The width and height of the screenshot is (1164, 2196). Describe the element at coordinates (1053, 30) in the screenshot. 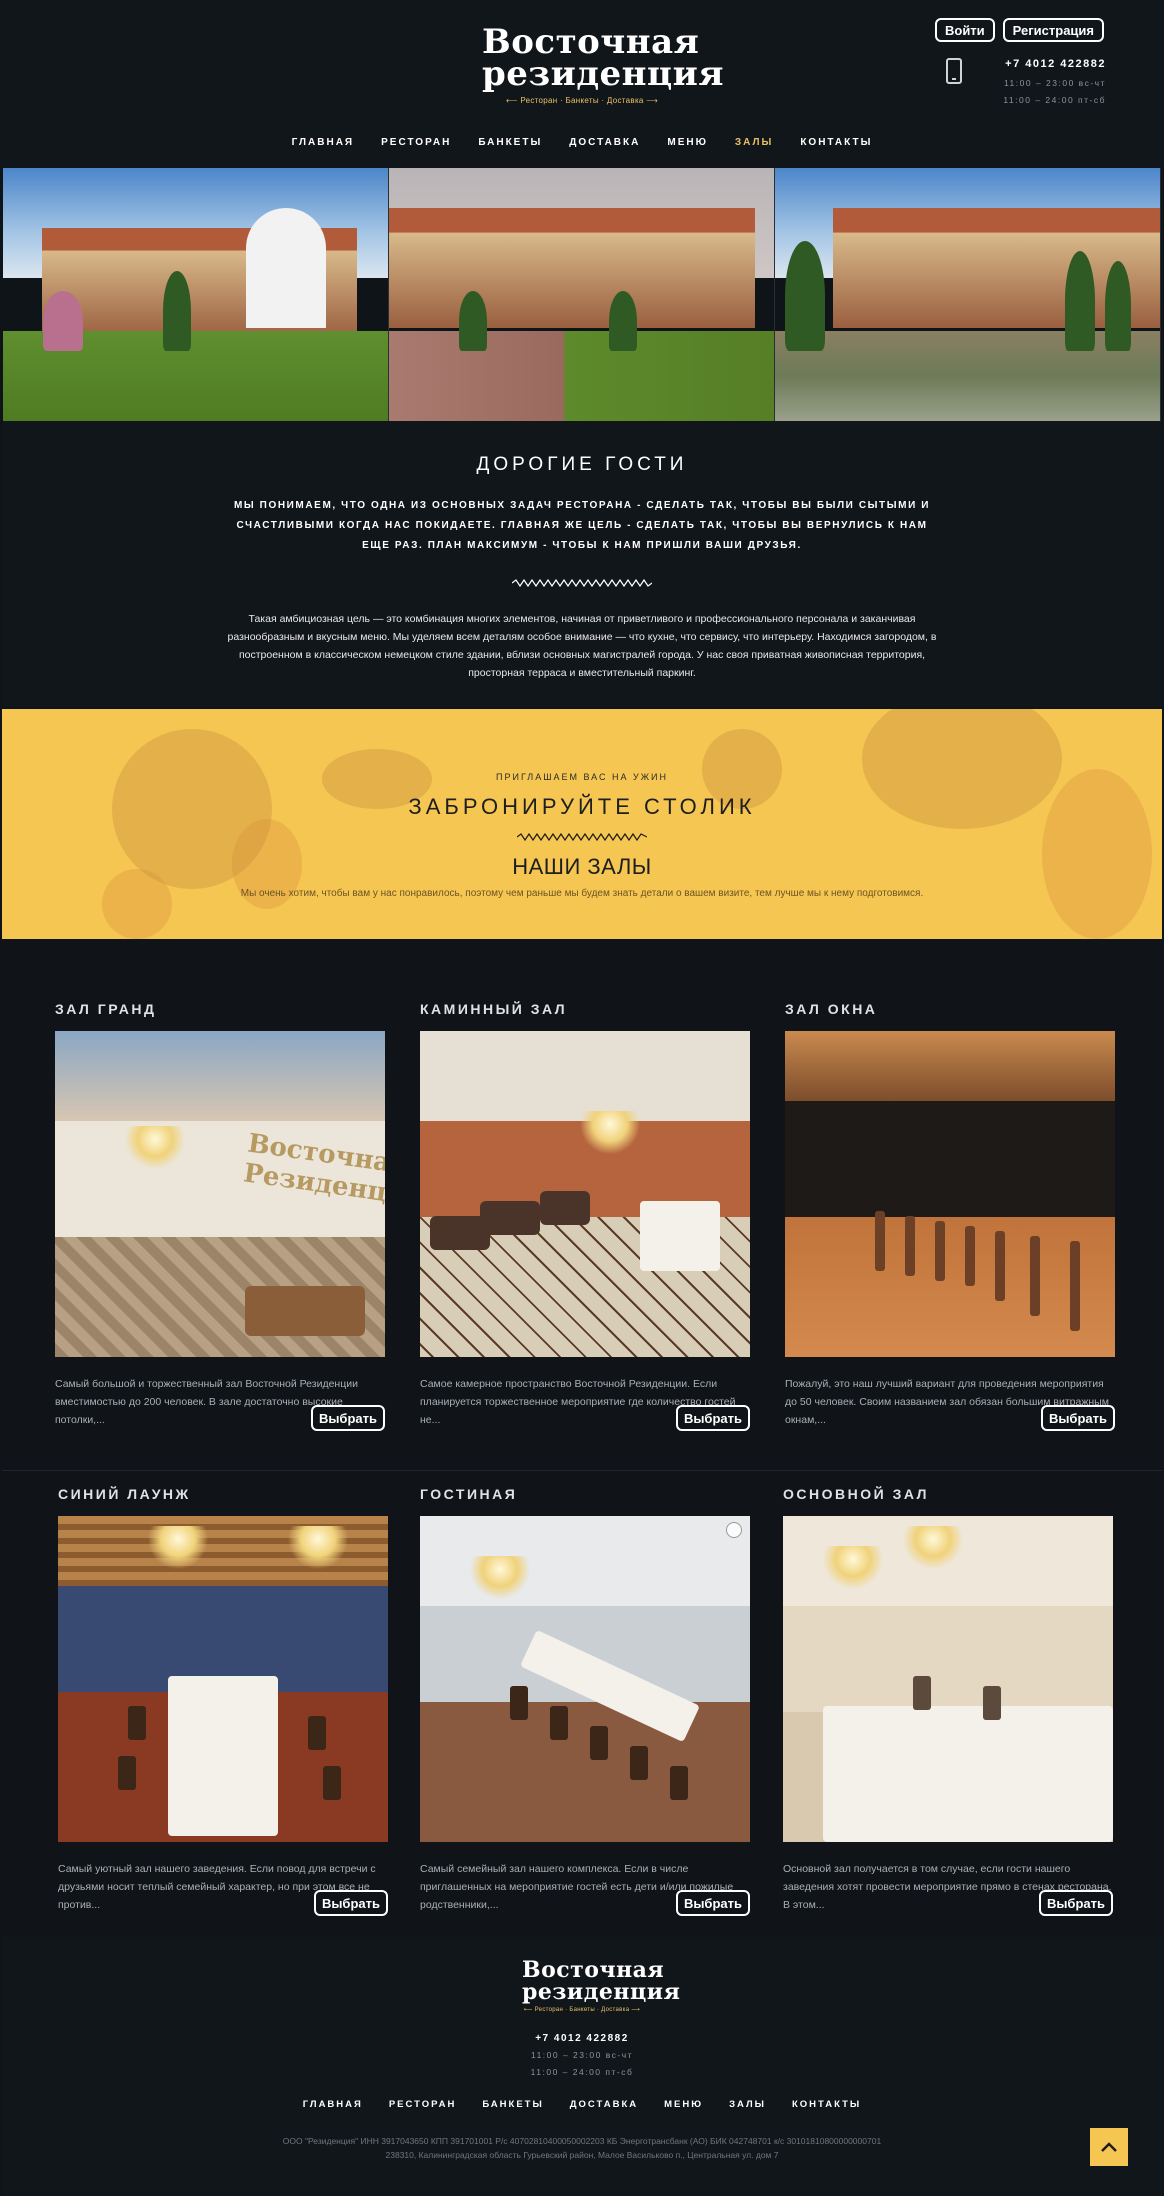

I see `register-button: Регистрация` at that location.